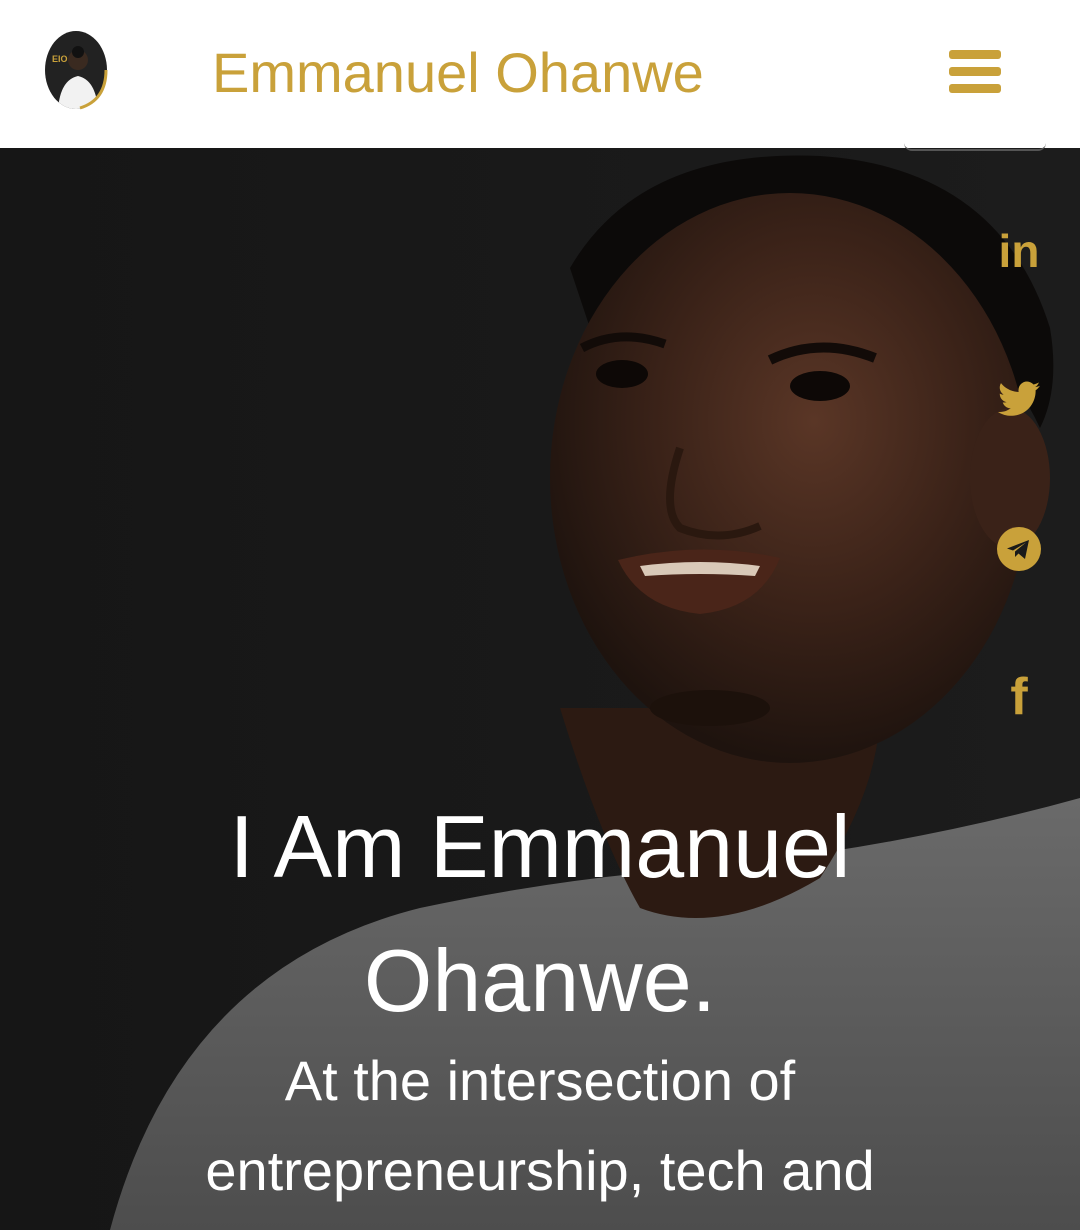 The width and height of the screenshot is (1080, 1230). I want to click on hamburger-menu-button, so click(975, 72).